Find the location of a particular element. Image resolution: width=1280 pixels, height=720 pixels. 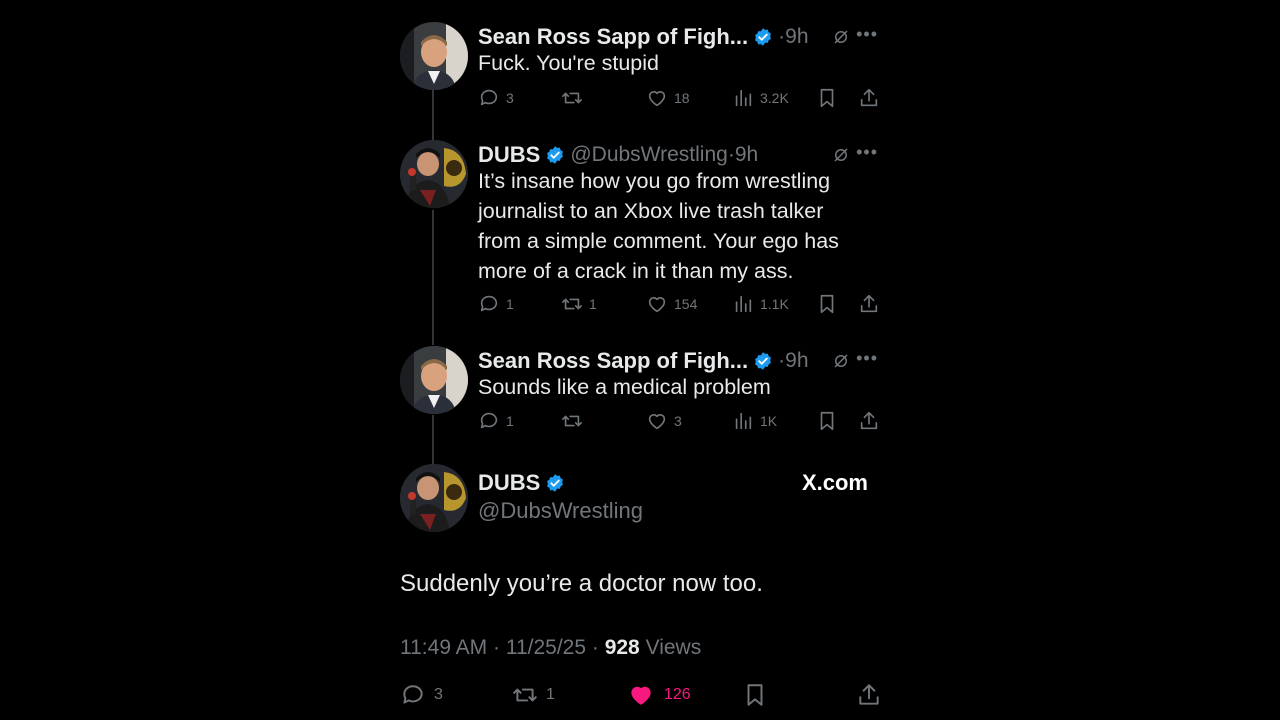

like-count: 18 is located at coordinates (682, 98).